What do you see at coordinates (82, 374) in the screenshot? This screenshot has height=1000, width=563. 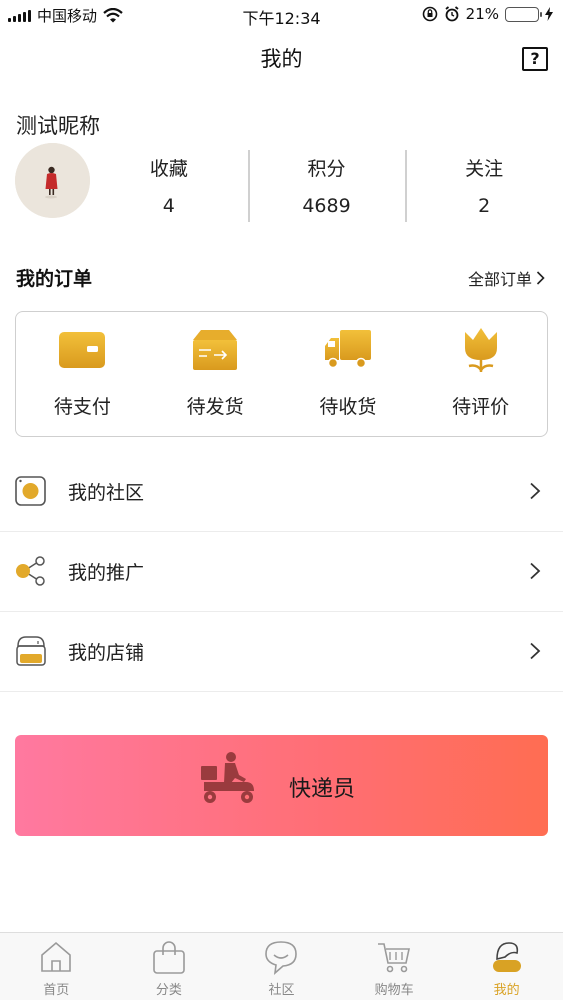 I see `order-pending-payment: 待支付` at bounding box center [82, 374].